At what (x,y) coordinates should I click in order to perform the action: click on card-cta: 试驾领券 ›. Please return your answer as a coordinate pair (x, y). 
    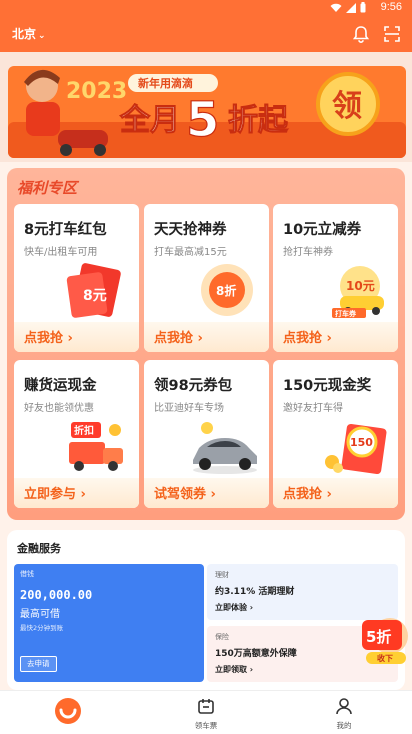
    Looking at the image, I should click on (206, 493).